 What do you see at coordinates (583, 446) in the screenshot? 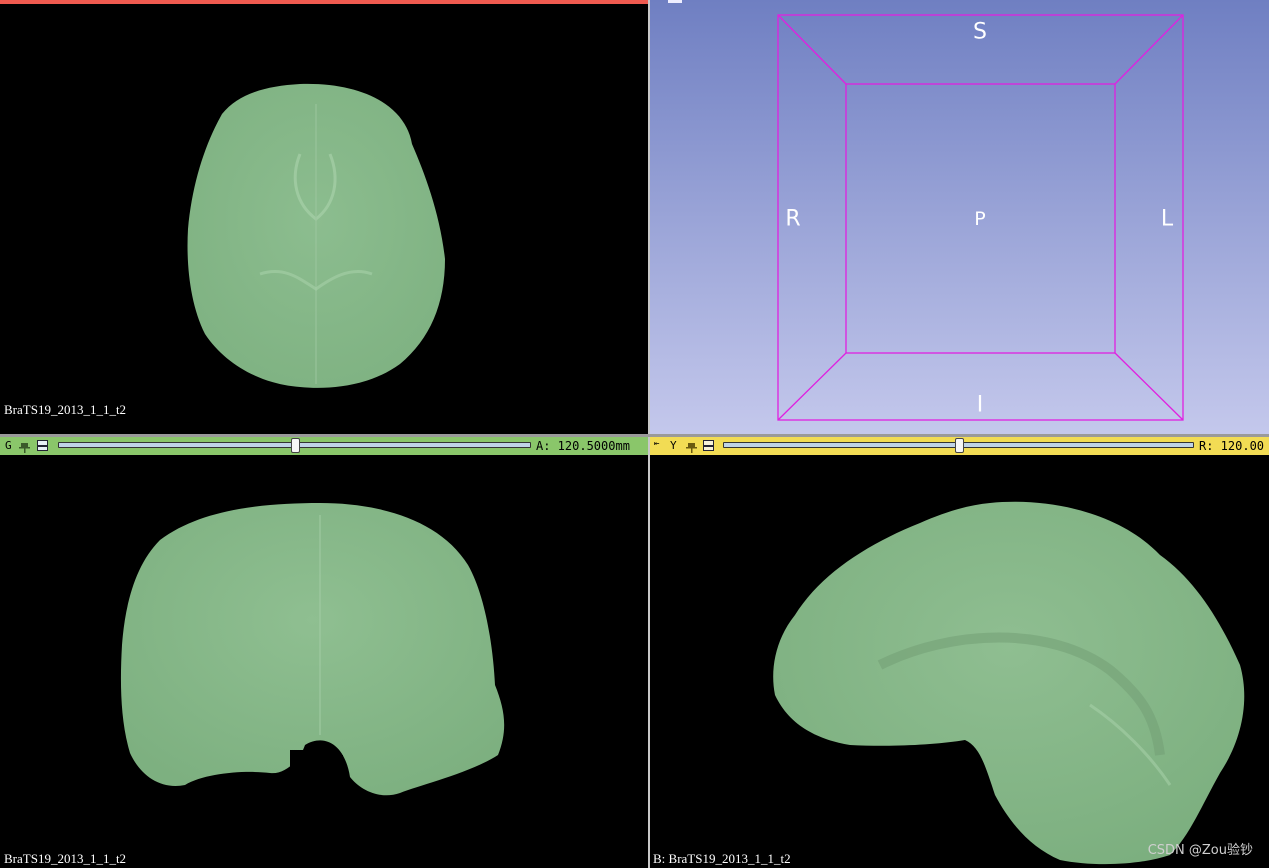
I see `green-slice-offset-value: A: 120.5000mm` at bounding box center [583, 446].